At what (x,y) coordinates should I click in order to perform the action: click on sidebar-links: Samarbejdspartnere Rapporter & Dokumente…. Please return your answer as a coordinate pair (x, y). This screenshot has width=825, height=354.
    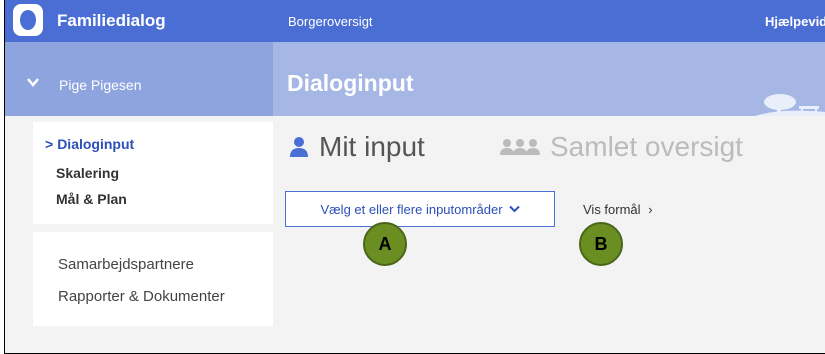
    Looking at the image, I should click on (153, 279).